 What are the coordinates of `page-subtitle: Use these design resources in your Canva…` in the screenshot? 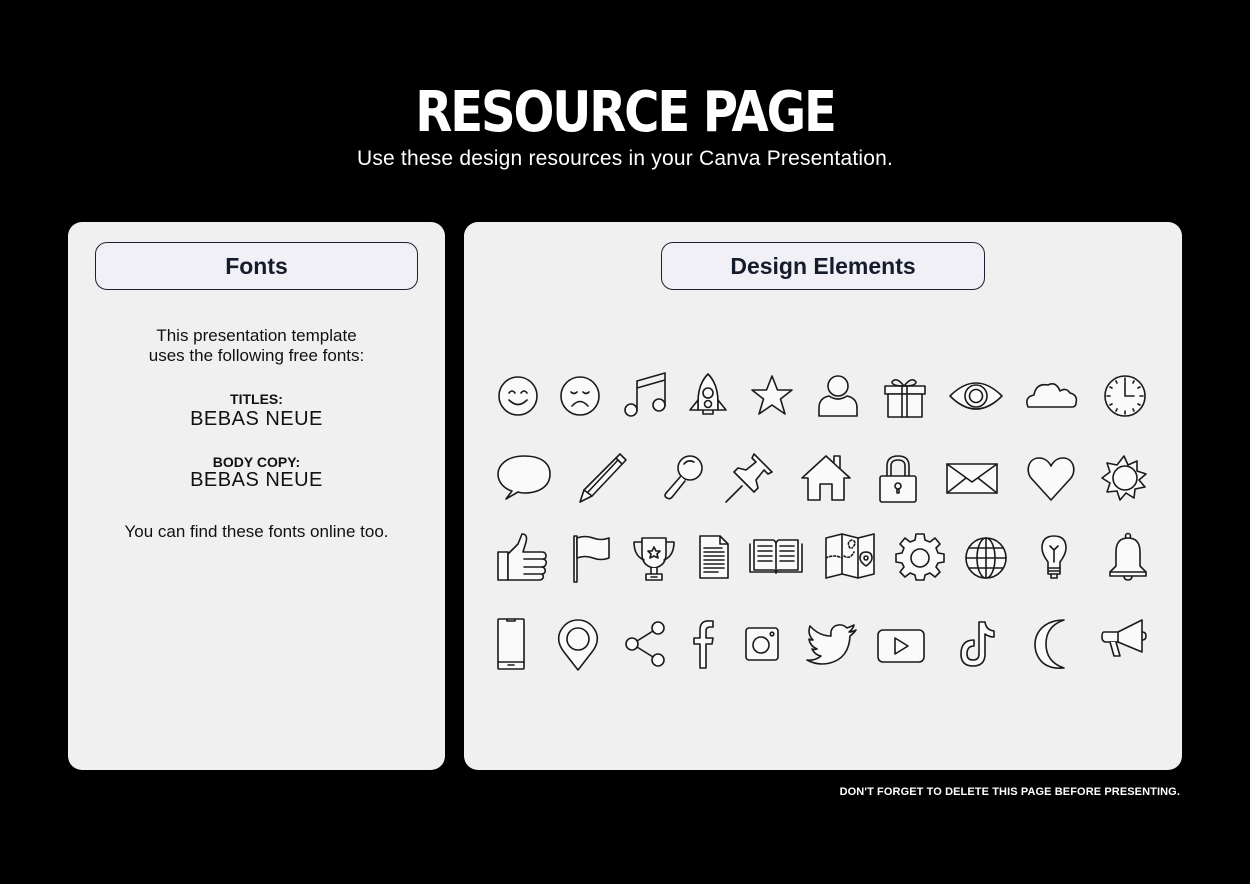 It's located at (625, 158).